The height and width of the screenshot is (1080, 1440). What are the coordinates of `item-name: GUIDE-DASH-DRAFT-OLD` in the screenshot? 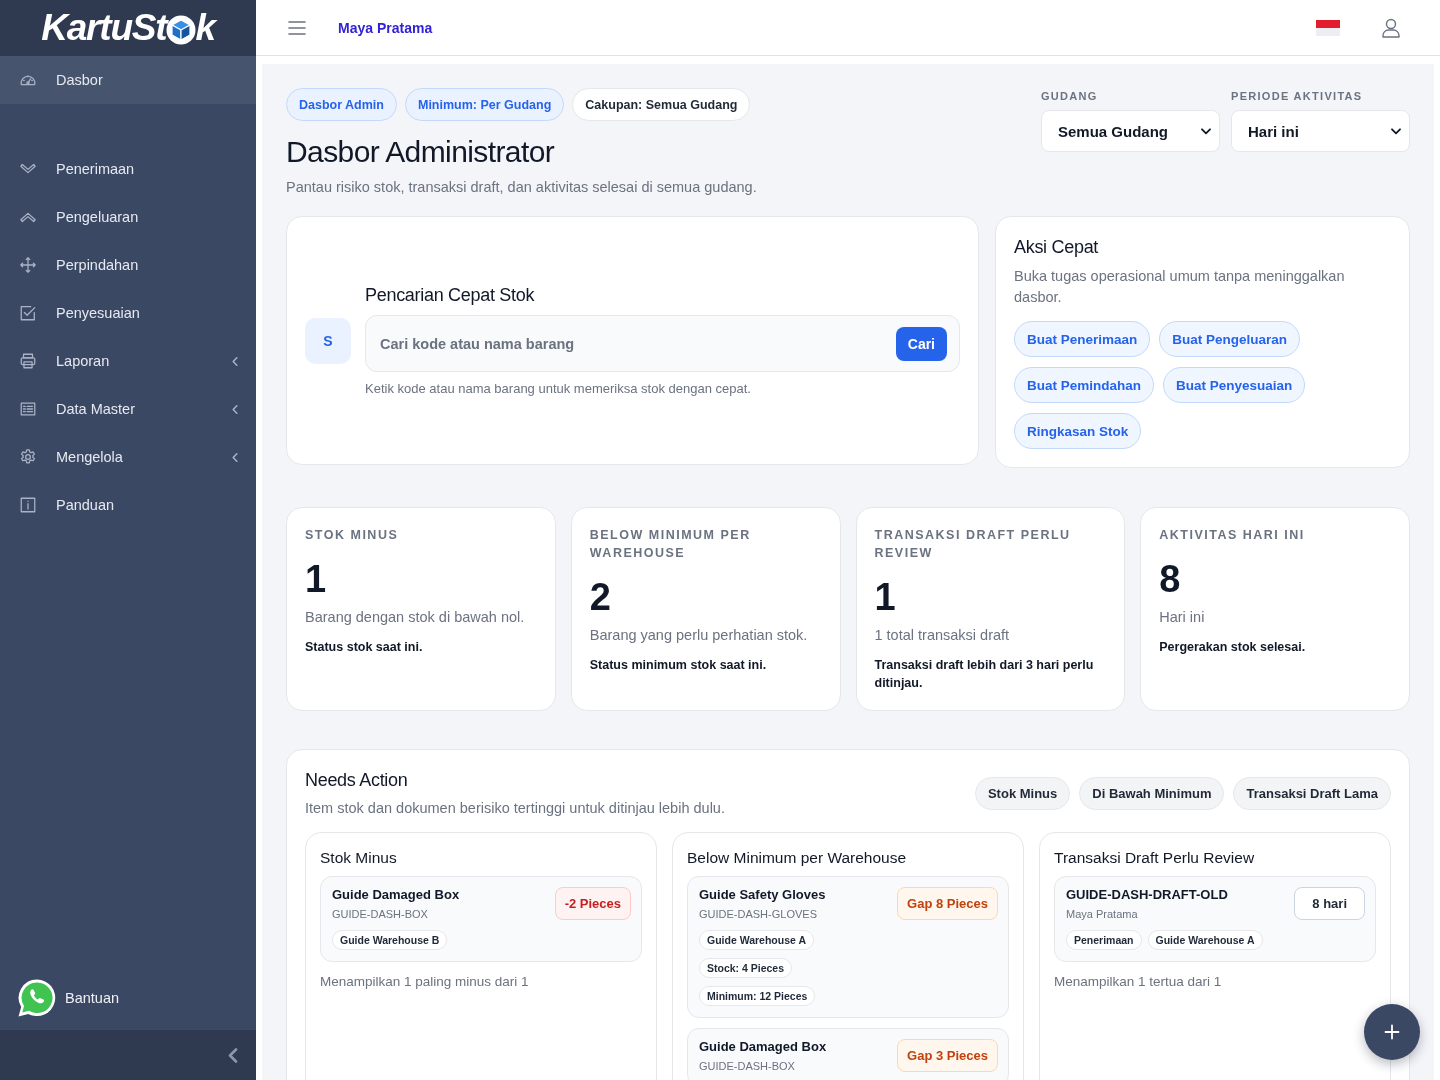 It's located at (1147, 895).